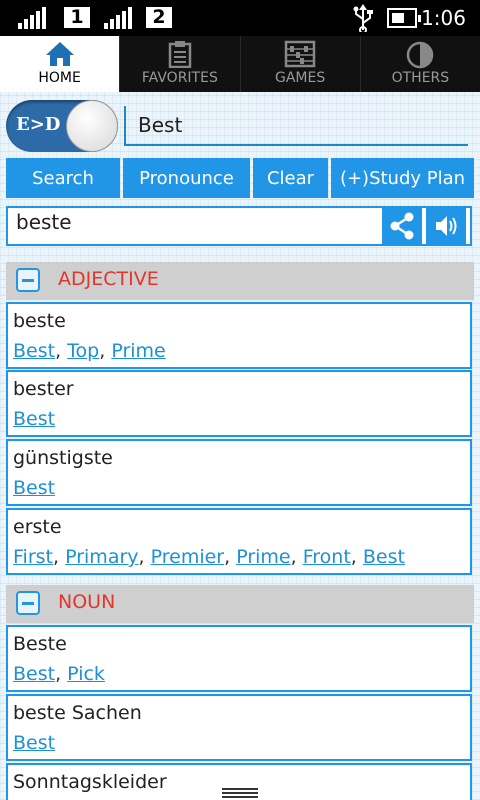  What do you see at coordinates (87, 602) in the screenshot?
I see `section-title: NOUN` at bounding box center [87, 602].